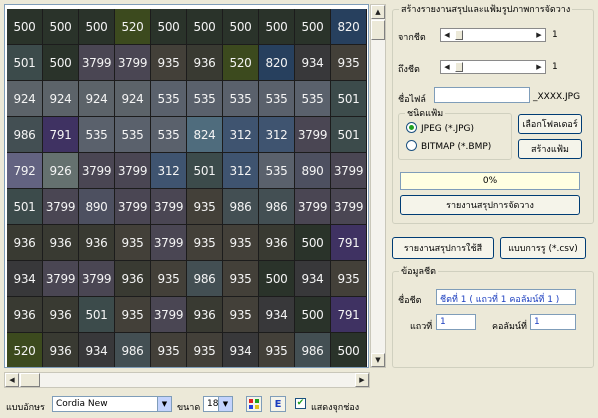  Describe the element at coordinates (254, 404) in the screenshot. I see `palette-icon` at that location.